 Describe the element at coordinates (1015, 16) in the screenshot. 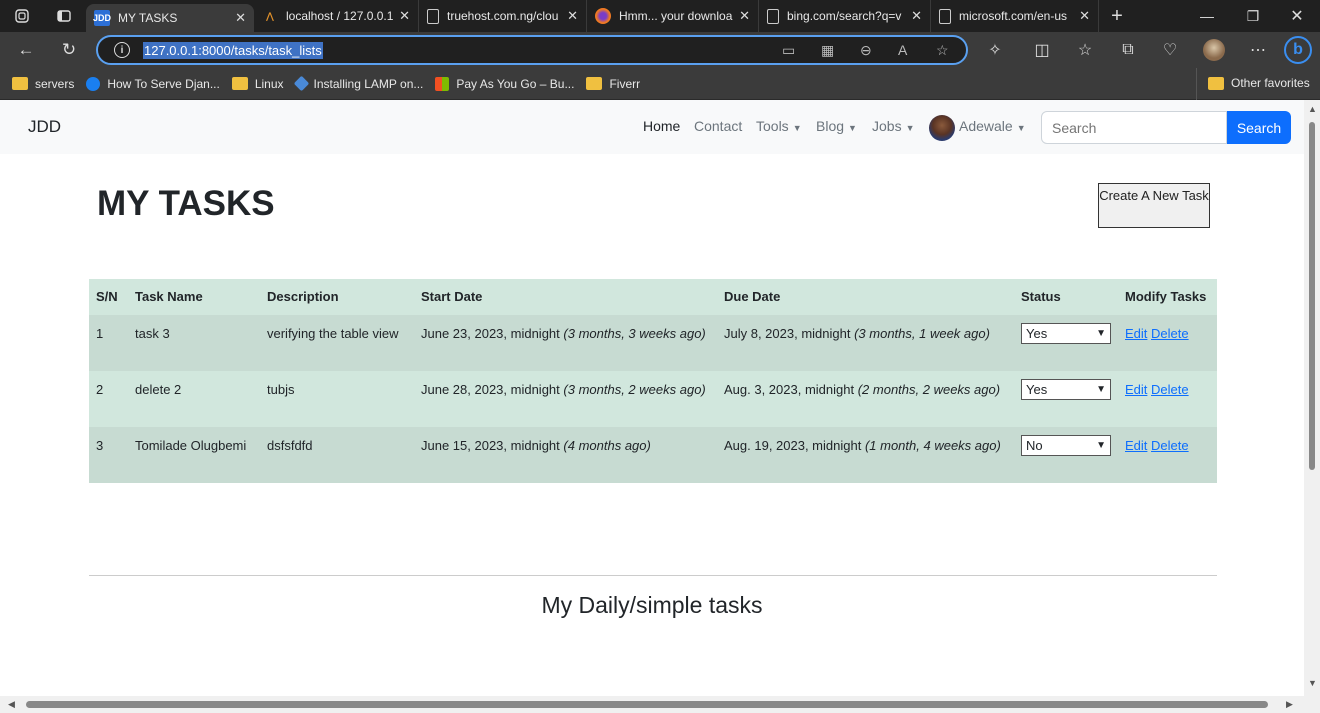

I see `tab-microsoft: microsoft.com/en-us ✕` at that location.